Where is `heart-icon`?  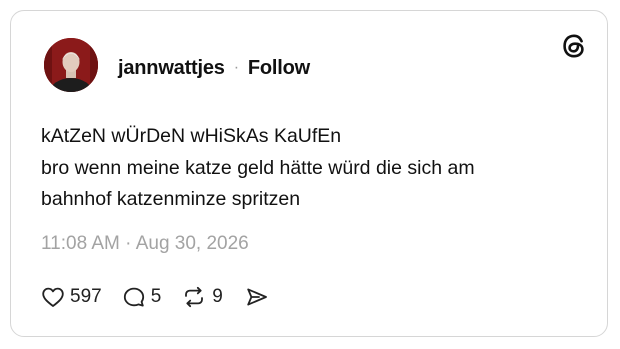 heart-icon is located at coordinates (53, 297).